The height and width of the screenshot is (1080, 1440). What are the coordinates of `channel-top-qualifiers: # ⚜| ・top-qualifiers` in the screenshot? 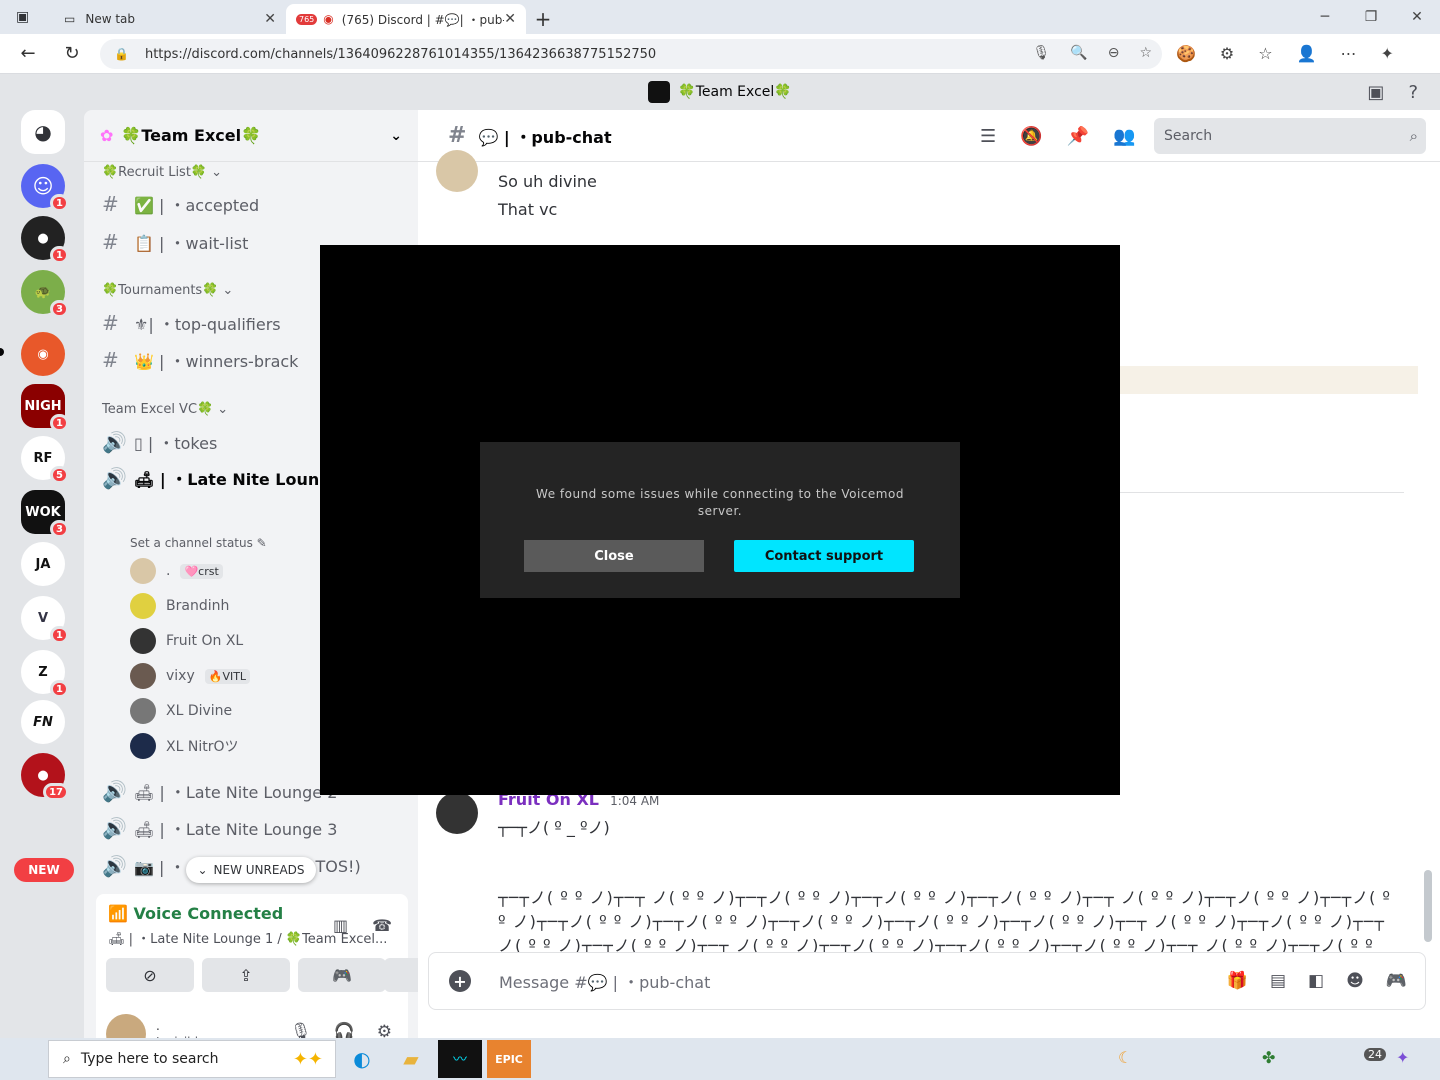 It's located at (191, 323).